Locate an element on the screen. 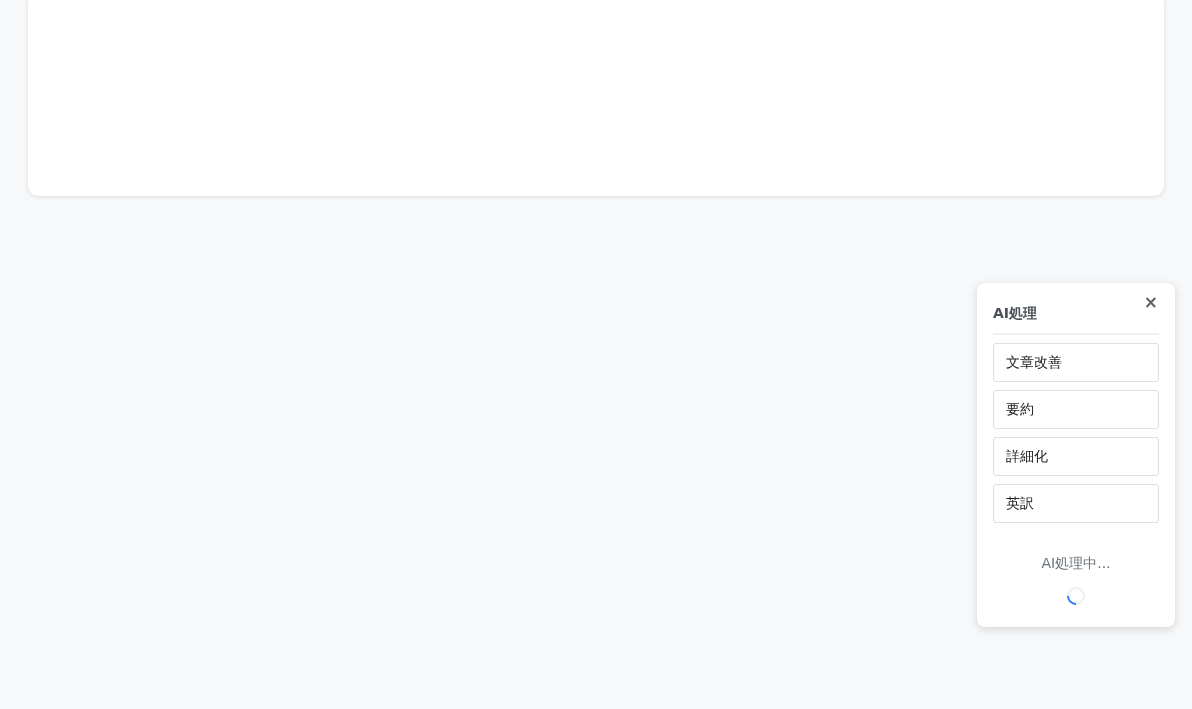 The height and width of the screenshot is (709, 1192). action-button: 文章改善 is located at coordinates (1076, 362).